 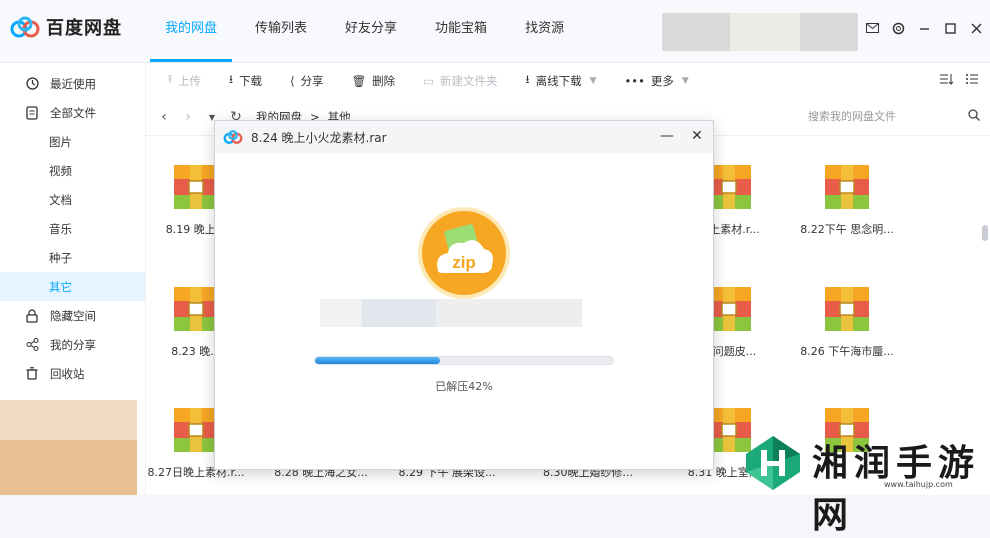 I want to click on minimize-icon, so click(x=924, y=28).